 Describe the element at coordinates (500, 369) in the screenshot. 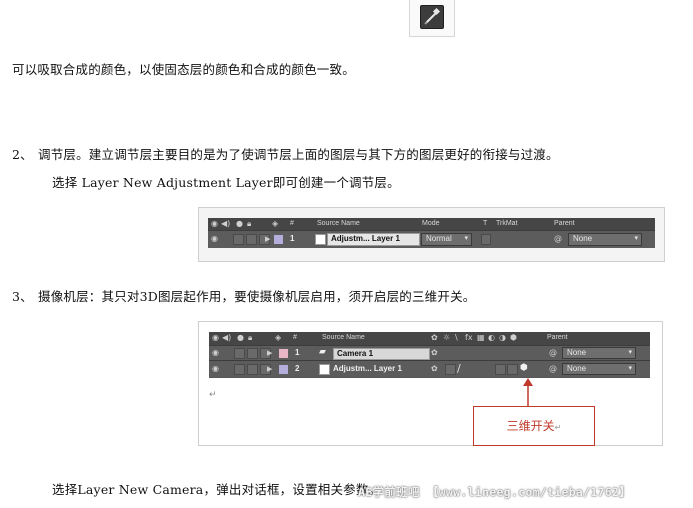

I see `motion-blur-toggle` at that location.